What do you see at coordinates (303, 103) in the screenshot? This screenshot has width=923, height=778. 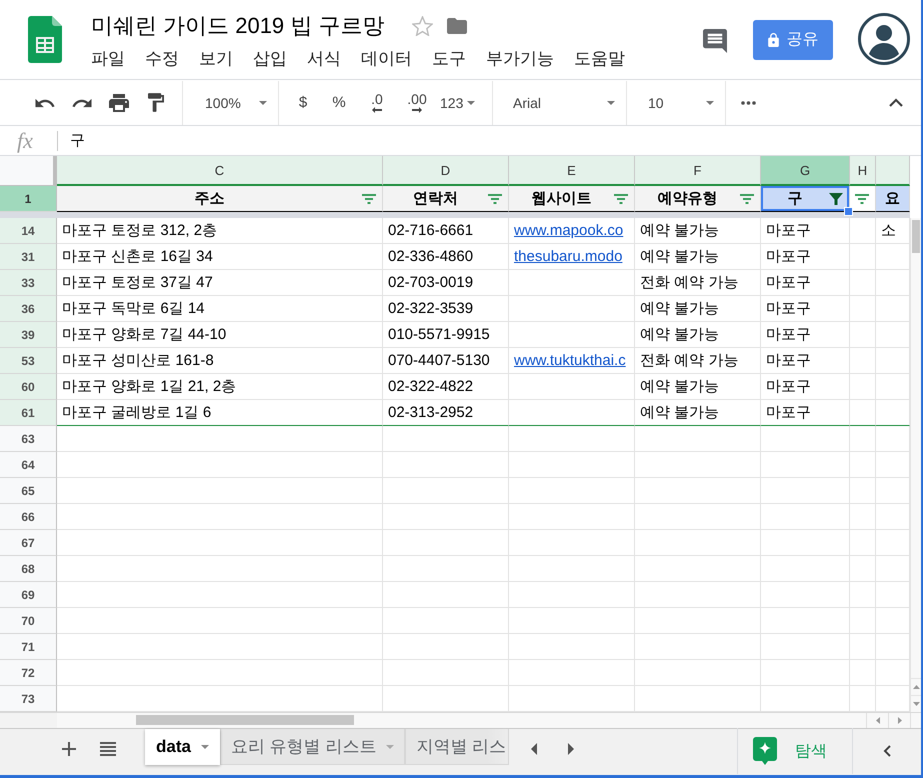 I see `currency-format-button: $` at bounding box center [303, 103].